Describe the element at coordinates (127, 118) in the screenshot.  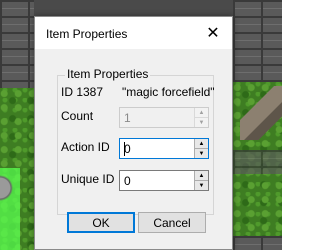
I see `count-value: 1` at that location.